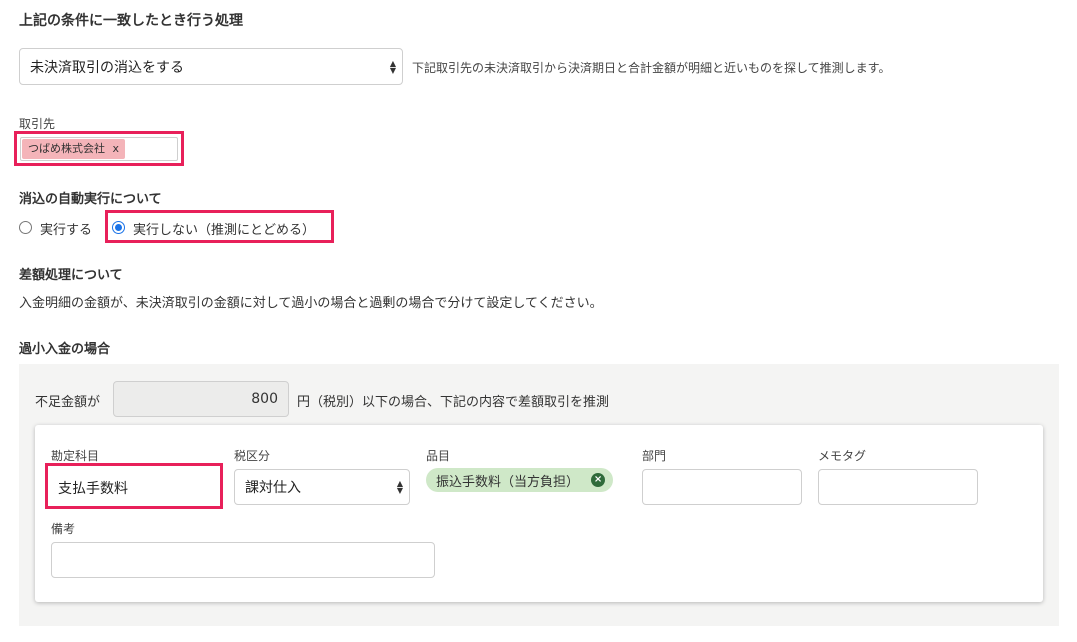 The width and height of the screenshot is (1077, 642). What do you see at coordinates (25, 227) in the screenshot?
I see `radio-execute` at bounding box center [25, 227].